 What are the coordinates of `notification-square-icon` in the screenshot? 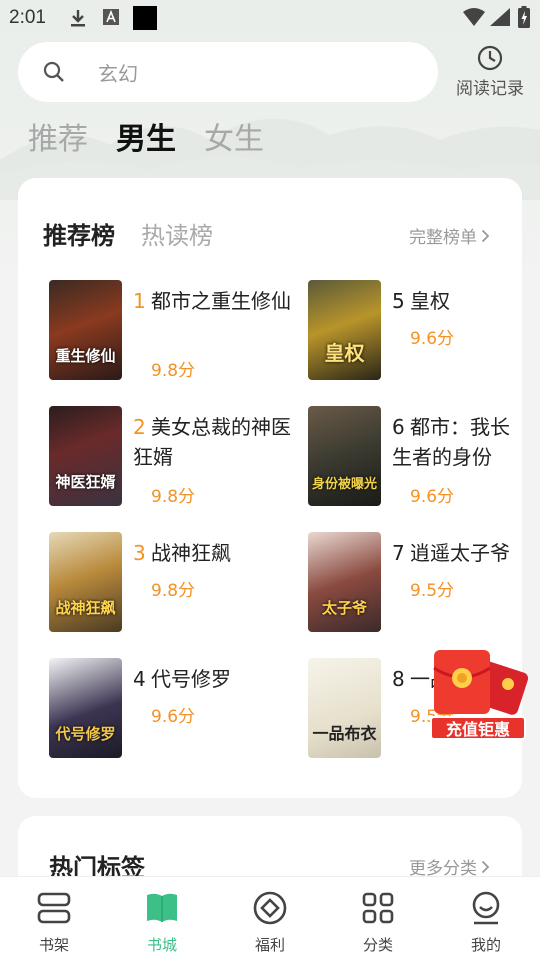 It's located at (145, 18).